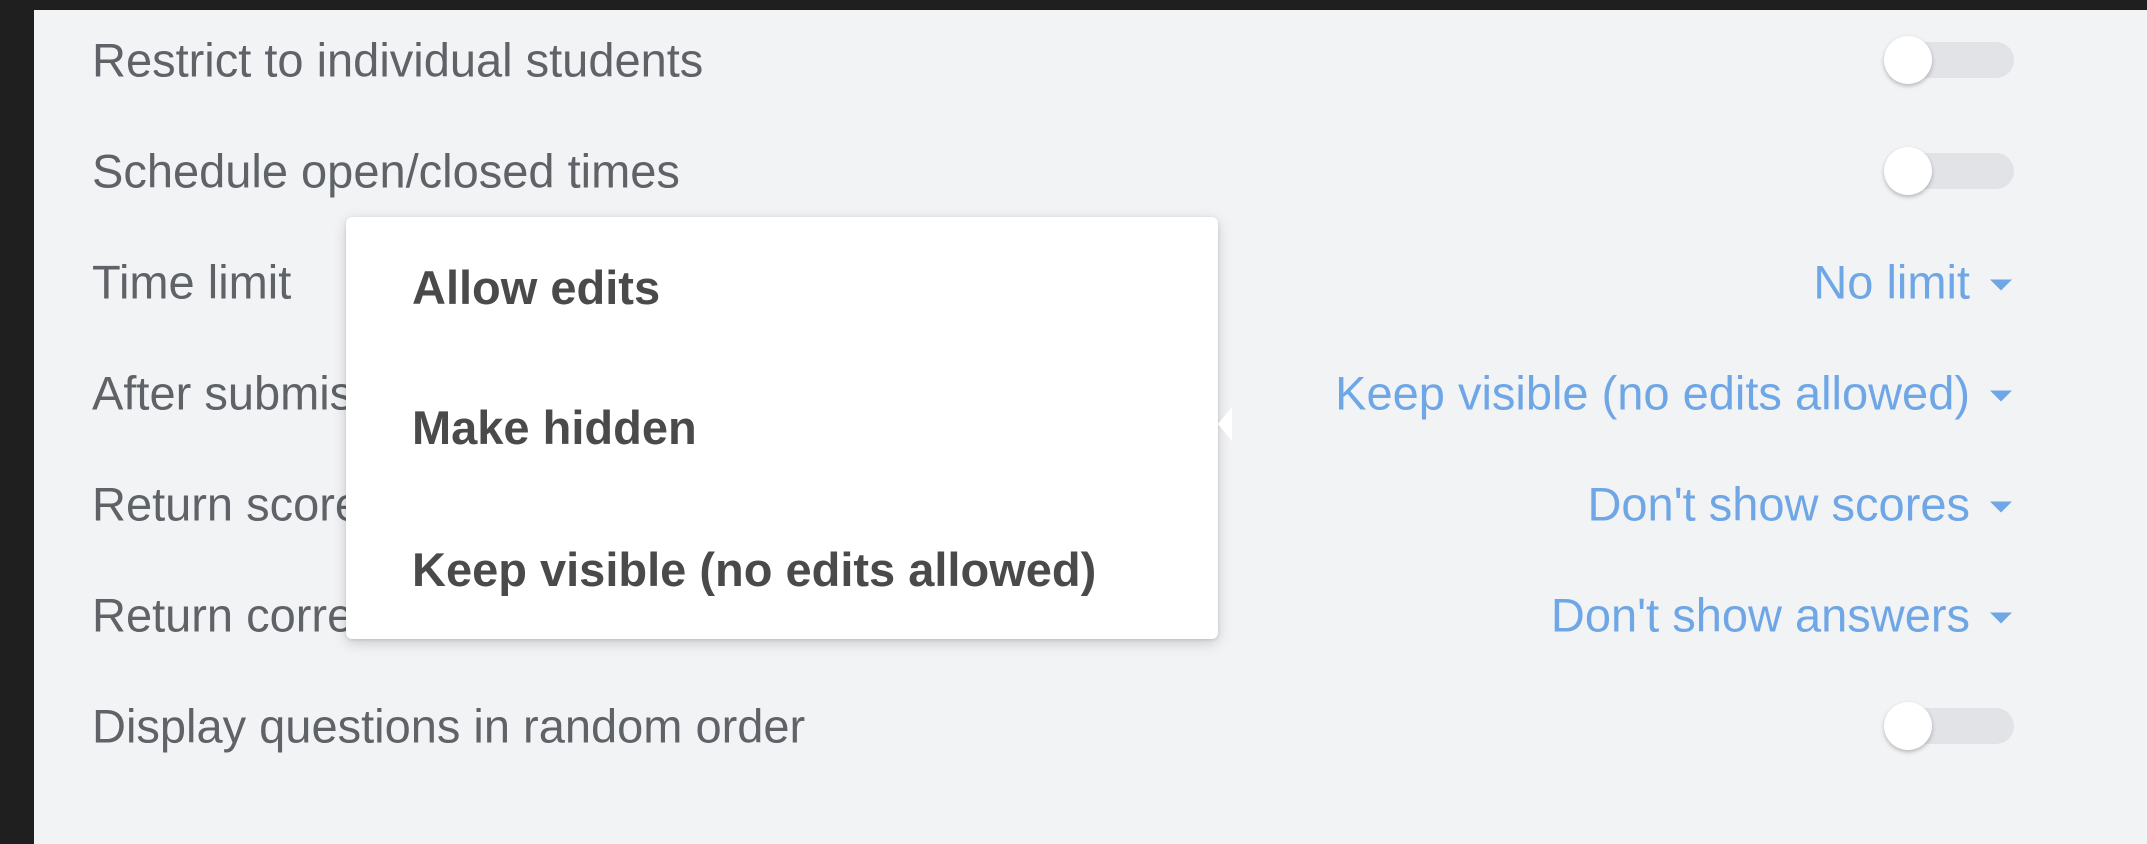 The width and height of the screenshot is (2147, 844). I want to click on setting-row-schedule: Schedule open/closed times, so click(1090, 171).